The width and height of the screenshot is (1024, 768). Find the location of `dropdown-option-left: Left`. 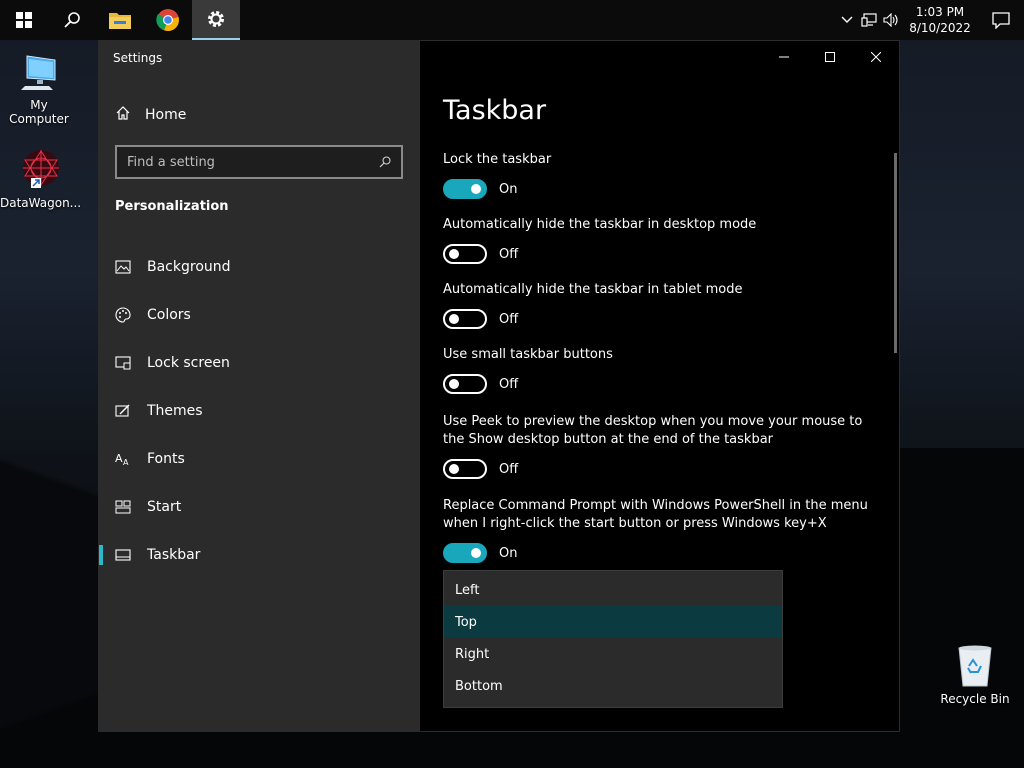

dropdown-option-left: Left is located at coordinates (613, 590).